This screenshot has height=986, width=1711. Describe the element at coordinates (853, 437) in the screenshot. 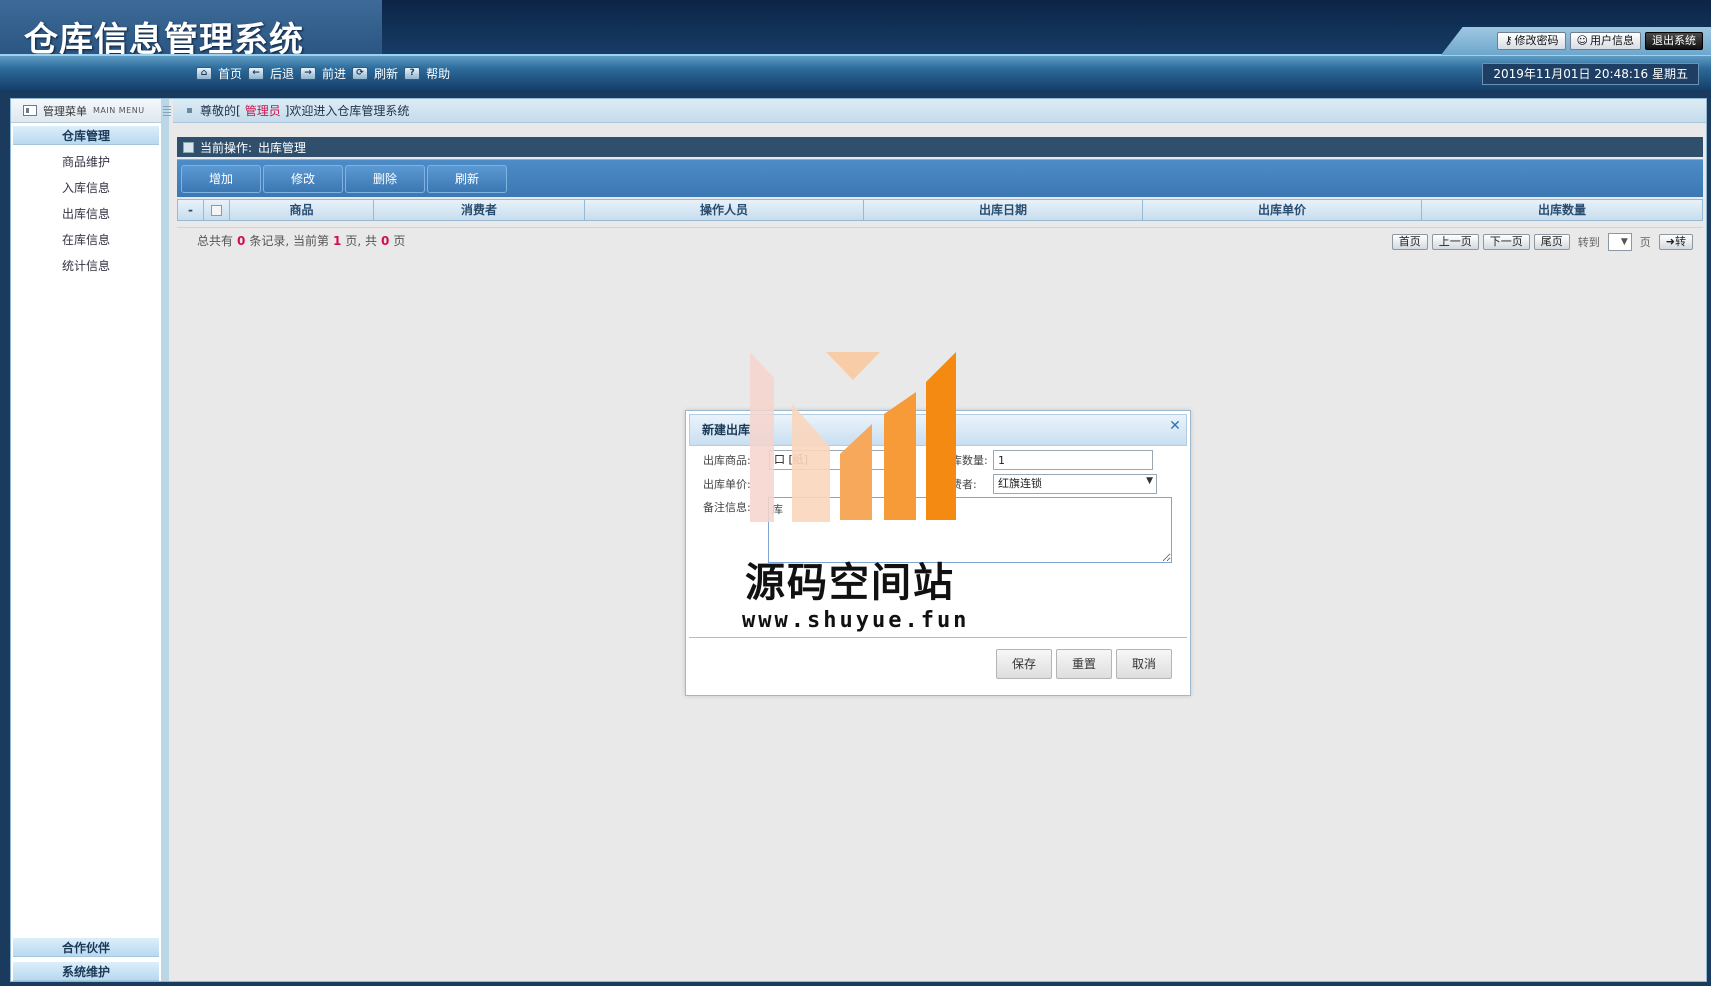

I see `watermark-logo` at that location.